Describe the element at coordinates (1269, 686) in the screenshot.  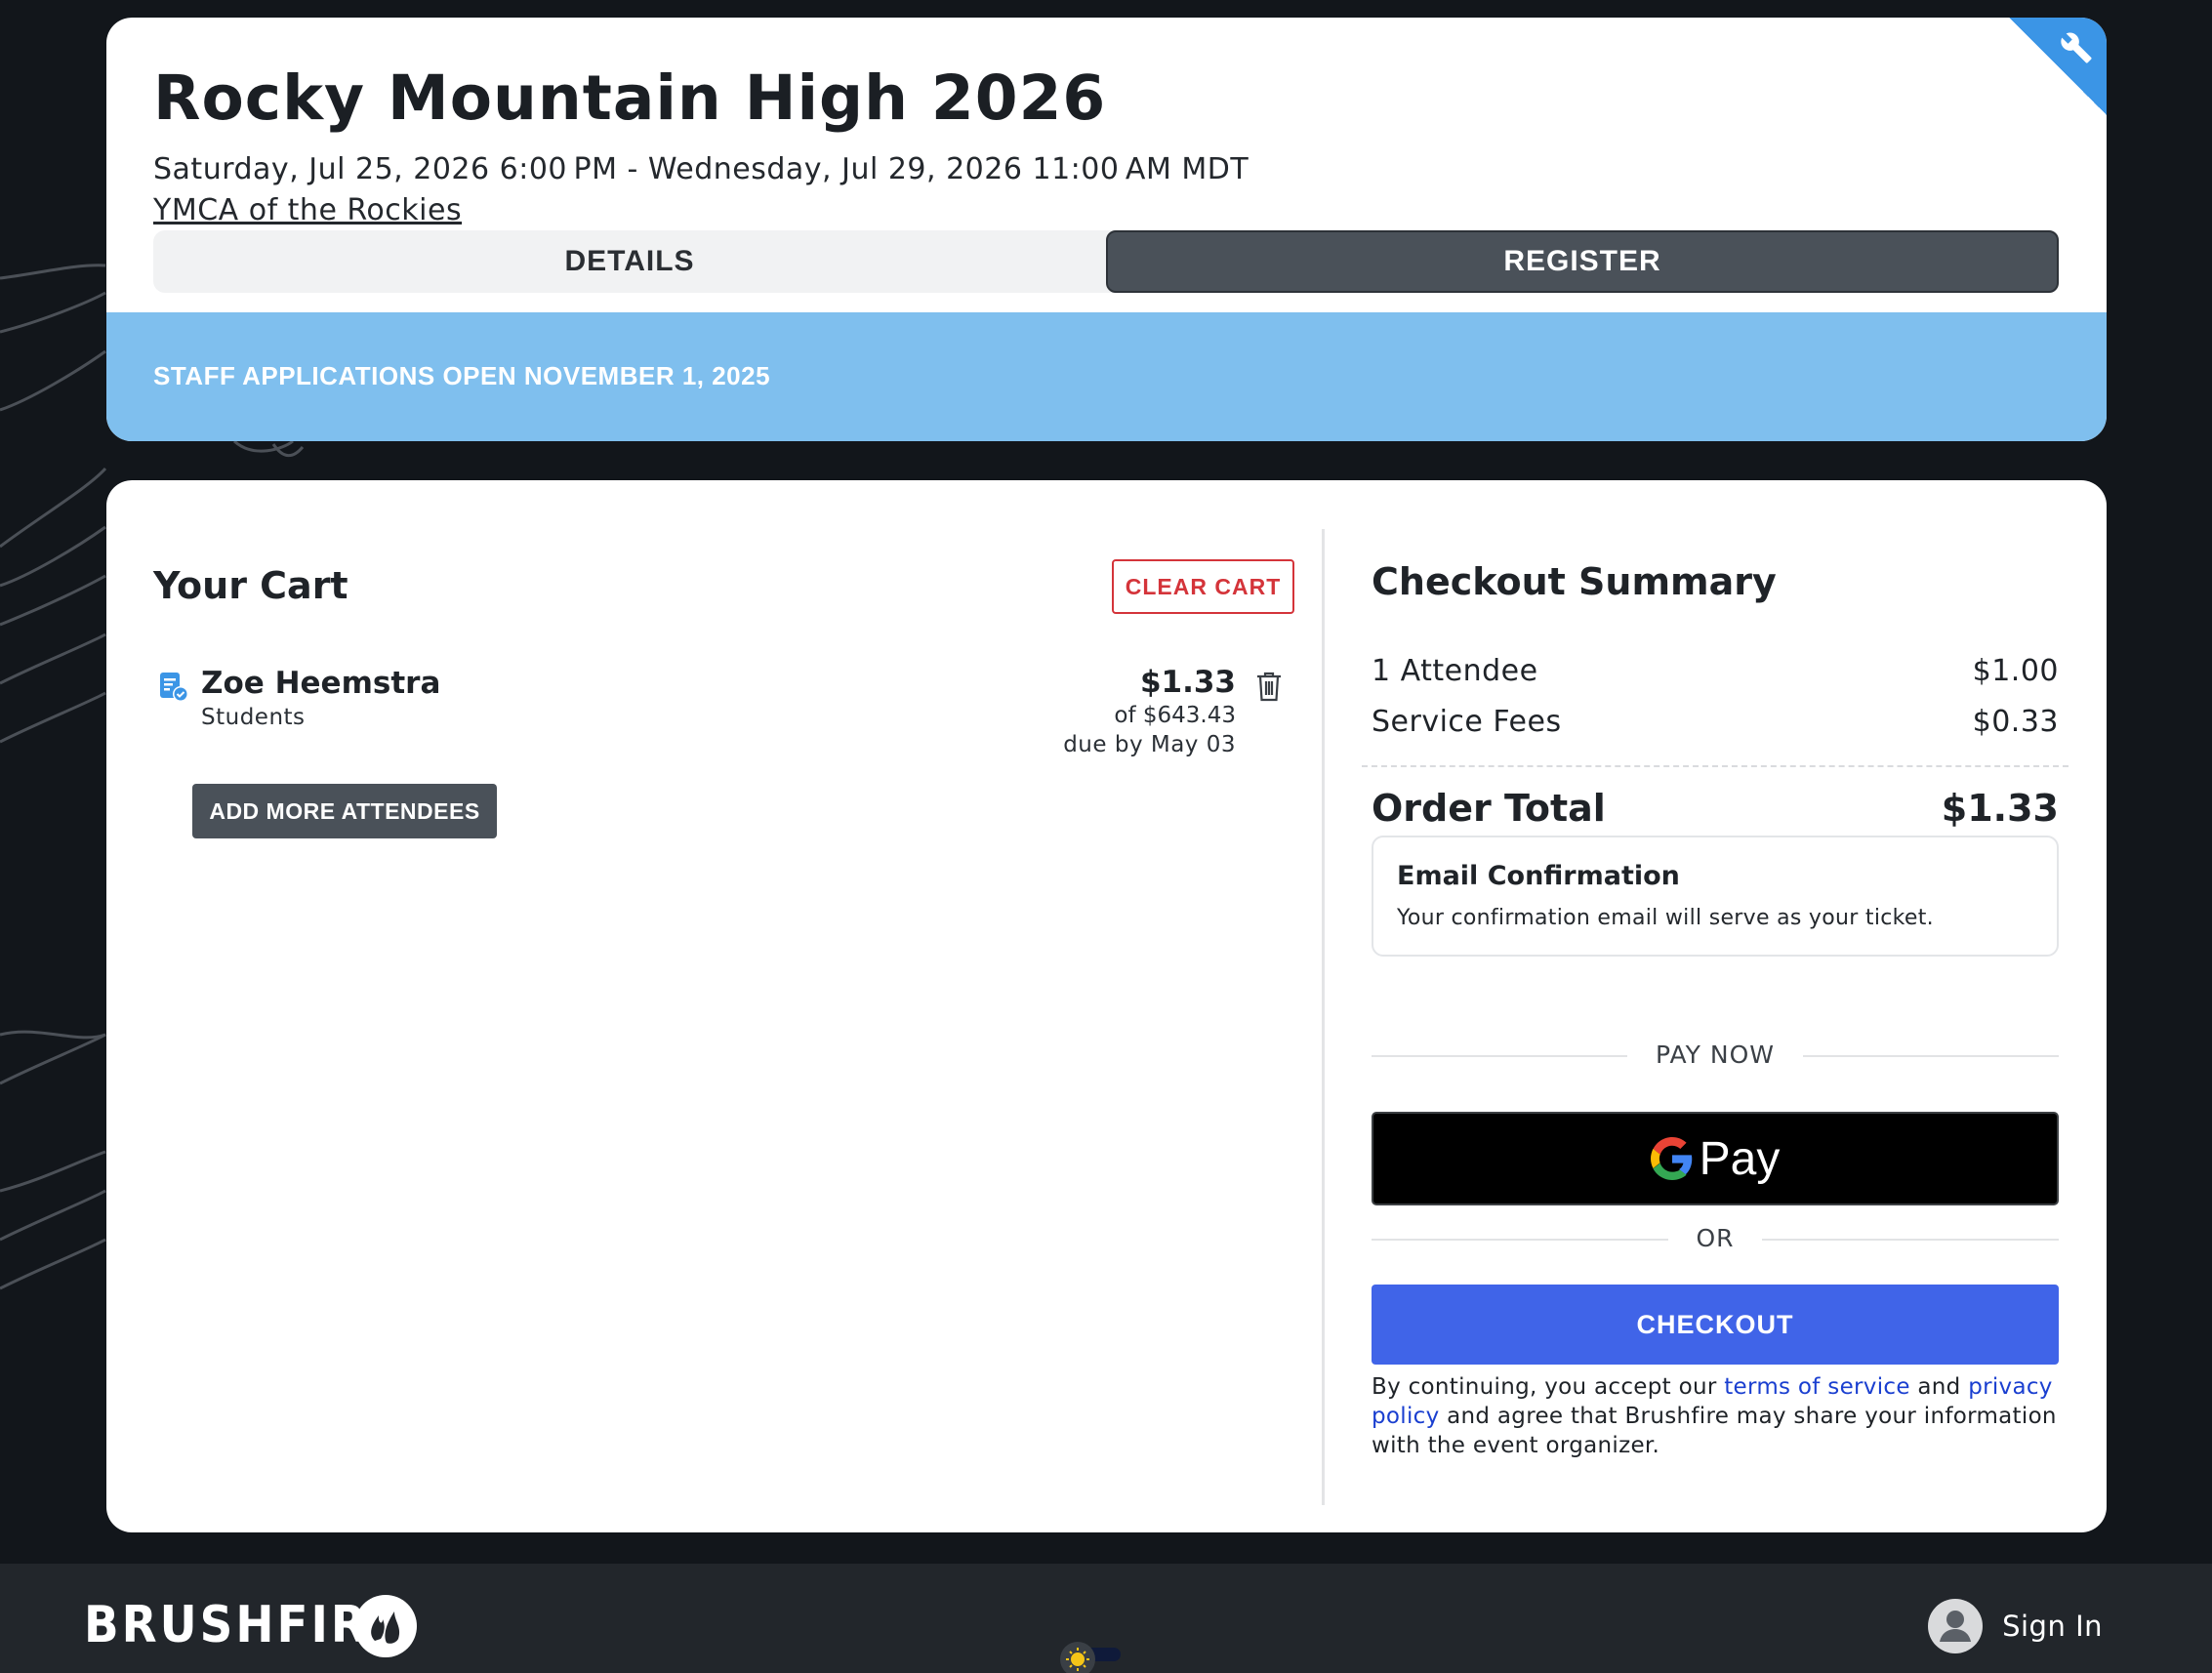
I see `trash-icon` at that location.